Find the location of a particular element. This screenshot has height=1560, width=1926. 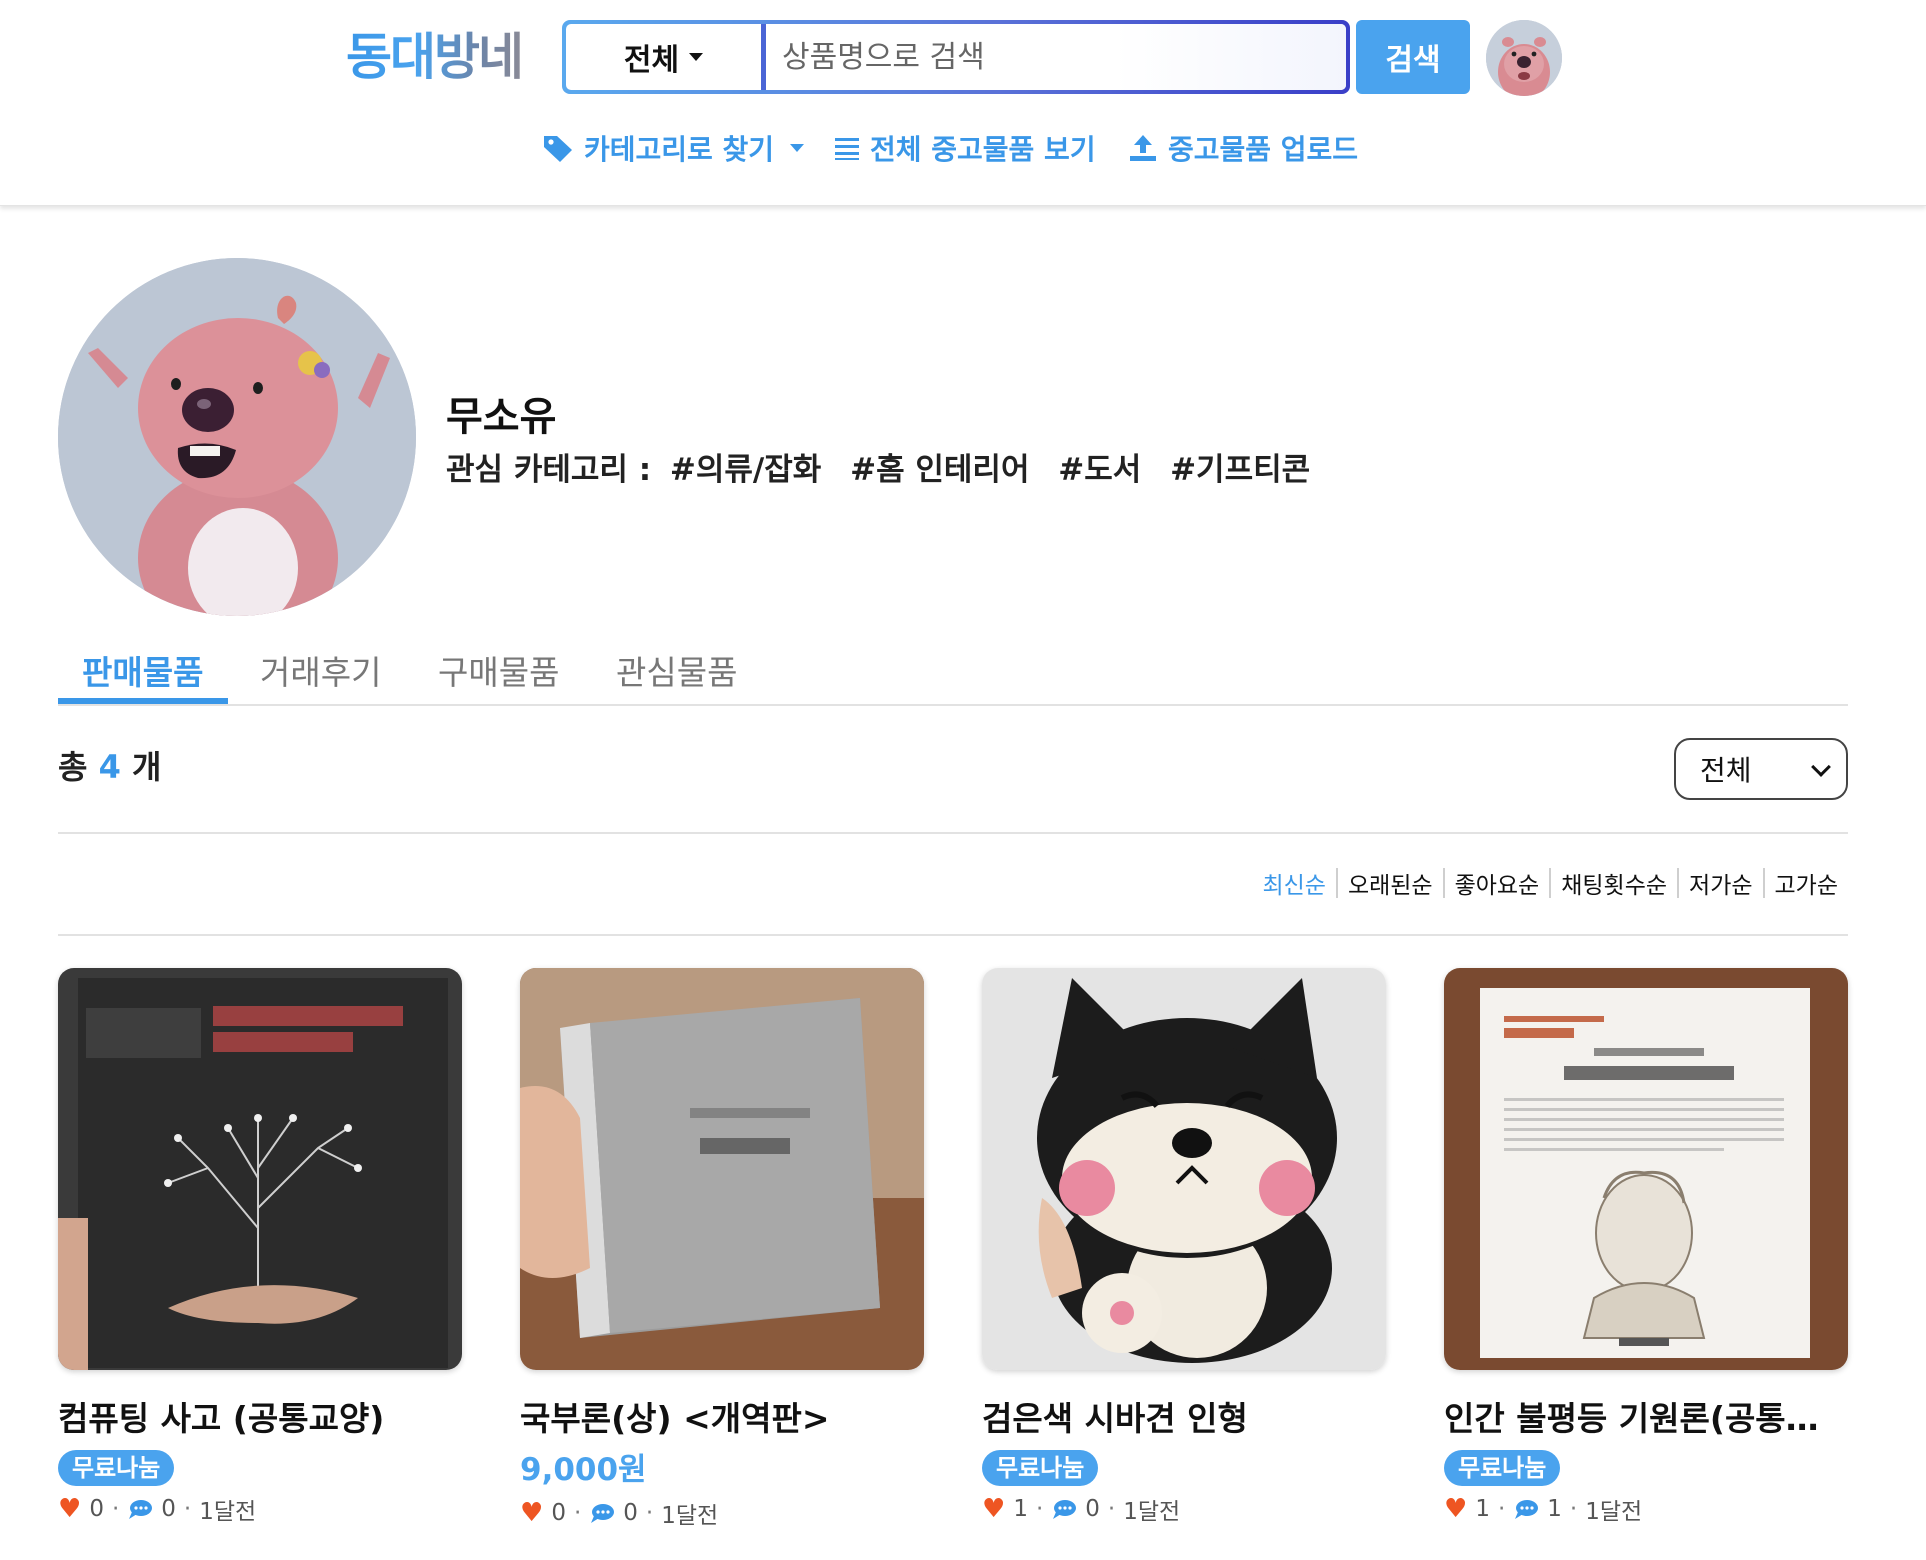

beaver-avatar-icon is located at coordinates (1524, 58).